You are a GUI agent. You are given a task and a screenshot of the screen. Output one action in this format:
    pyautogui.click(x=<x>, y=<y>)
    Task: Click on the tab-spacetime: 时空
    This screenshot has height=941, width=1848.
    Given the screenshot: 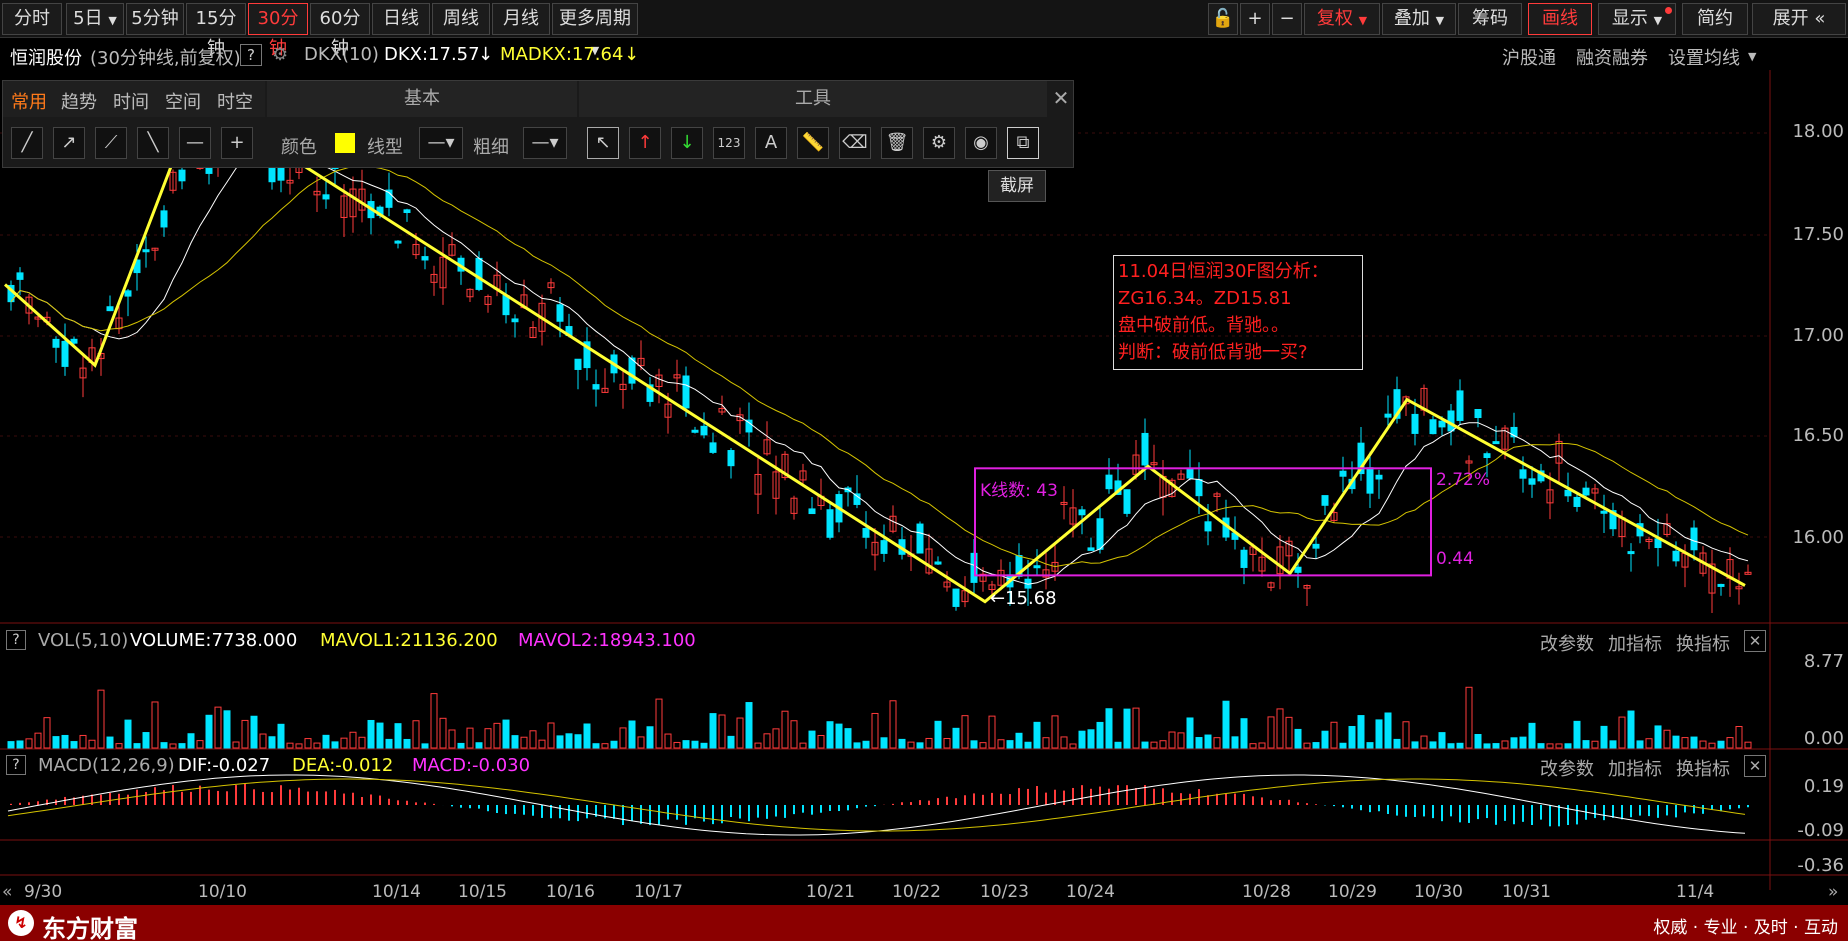 What is the action you would take?
    pyautogui.click(x=235, y=101)
    